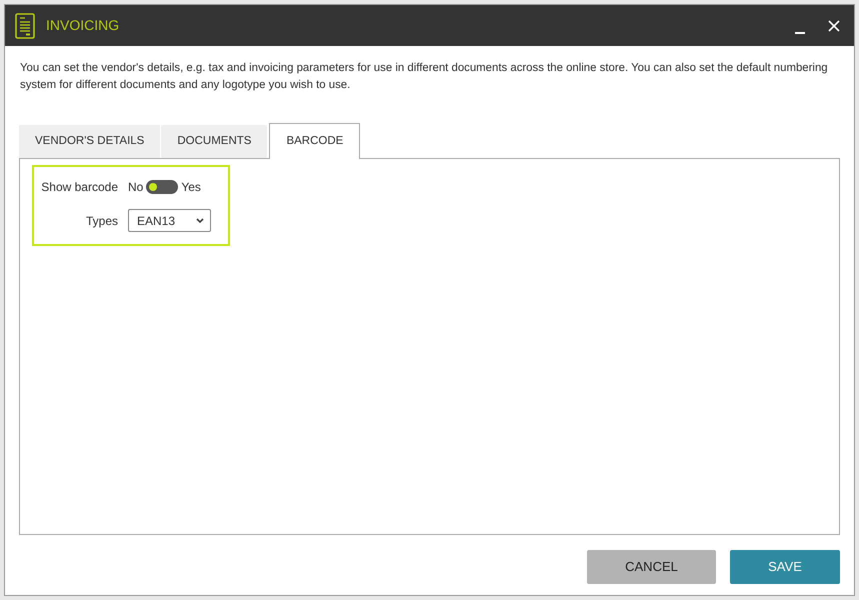 The image size is (859, 600). I want to click on types-label: Types, so click(101, 221).